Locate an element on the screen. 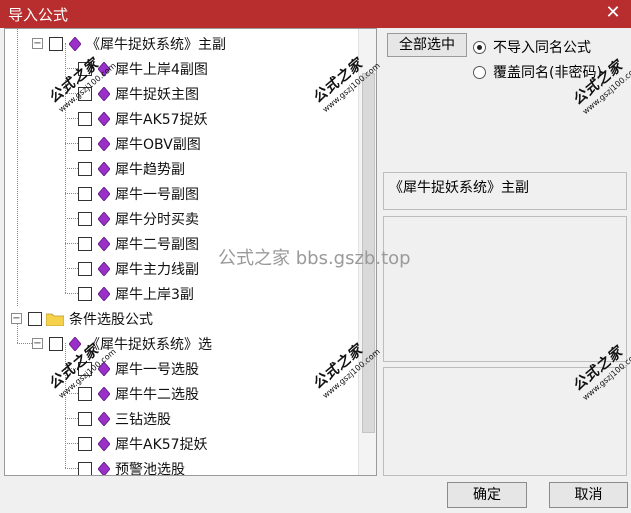 The image size is (631, 513). tree-item-label: 条件选股公式 is located at coordinates (111, 319).